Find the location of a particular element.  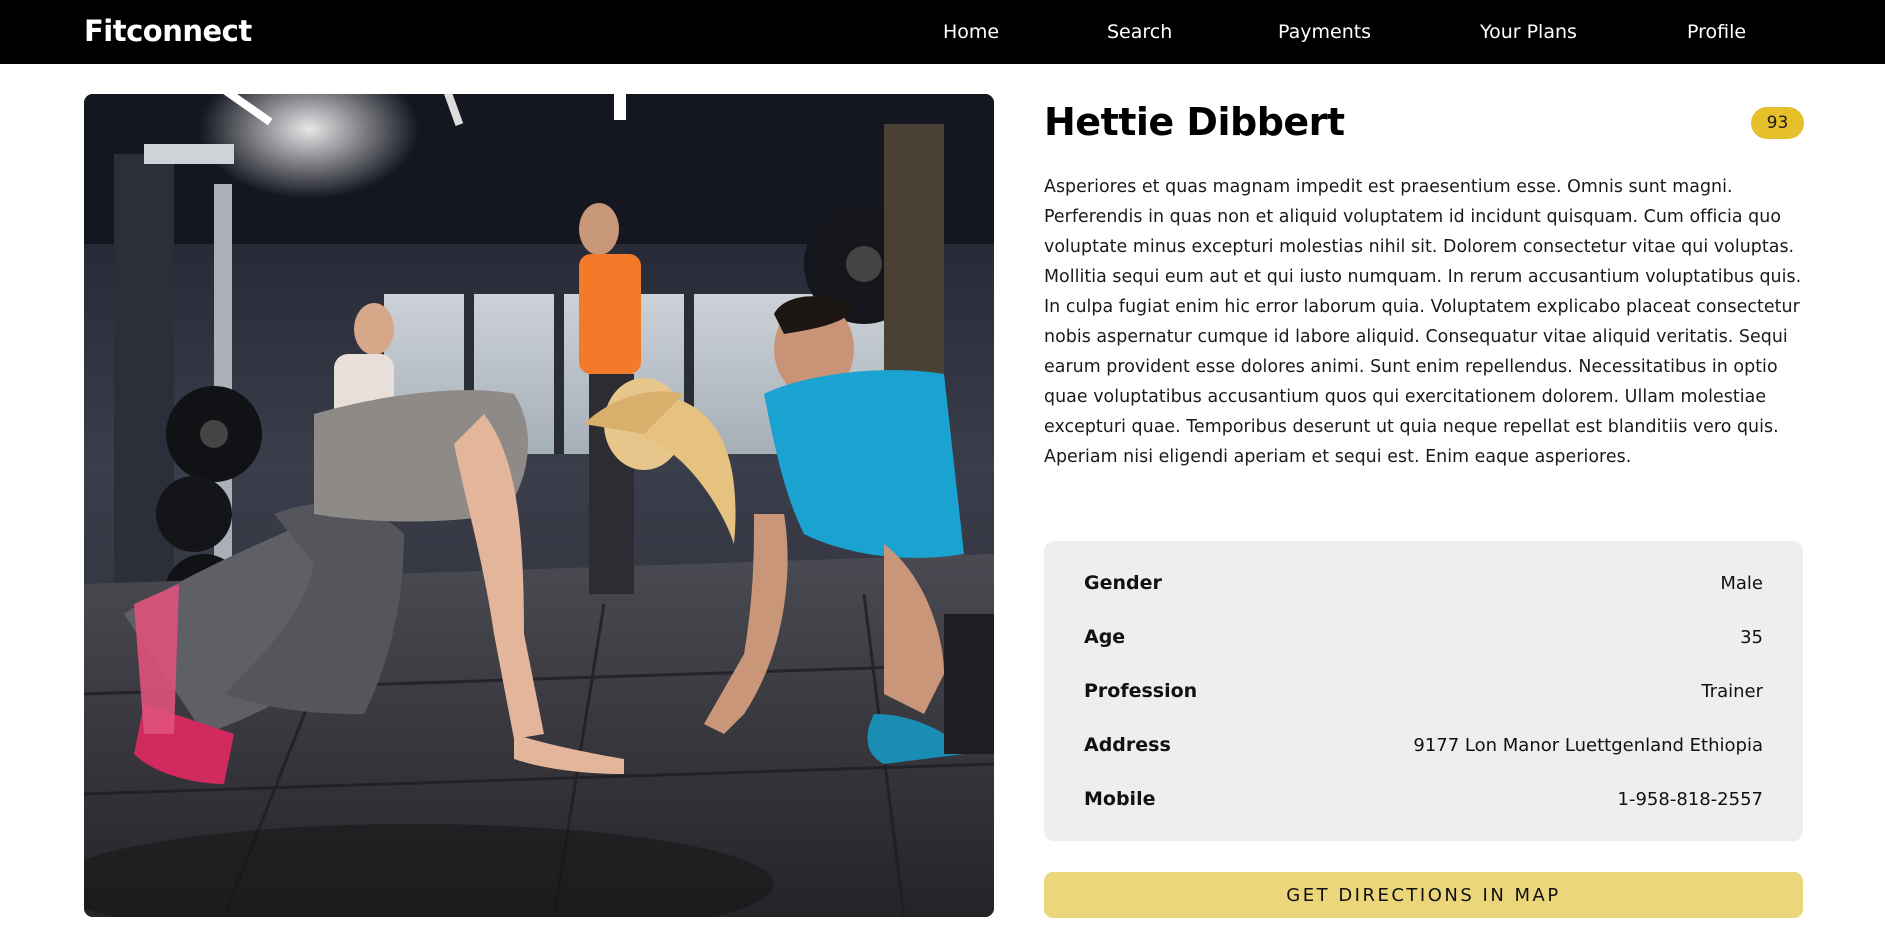

detail-label: Profession is located at coordinates (1141, 691).